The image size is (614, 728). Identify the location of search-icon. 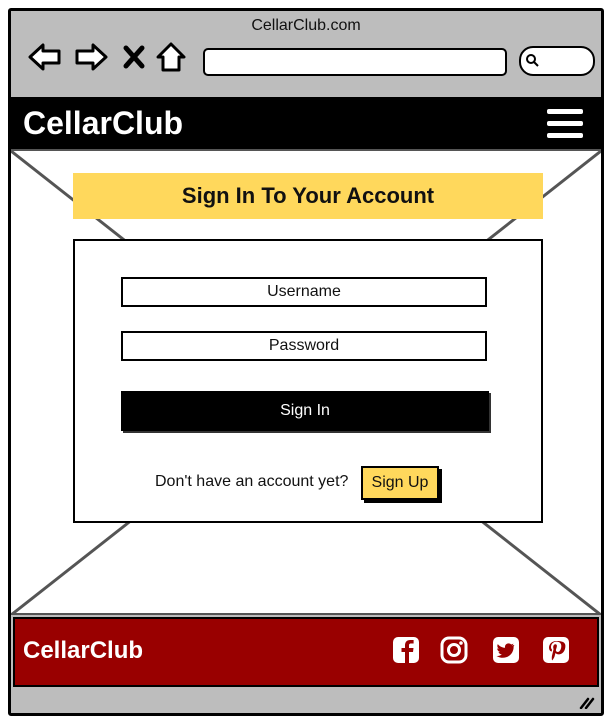
(532, 60).